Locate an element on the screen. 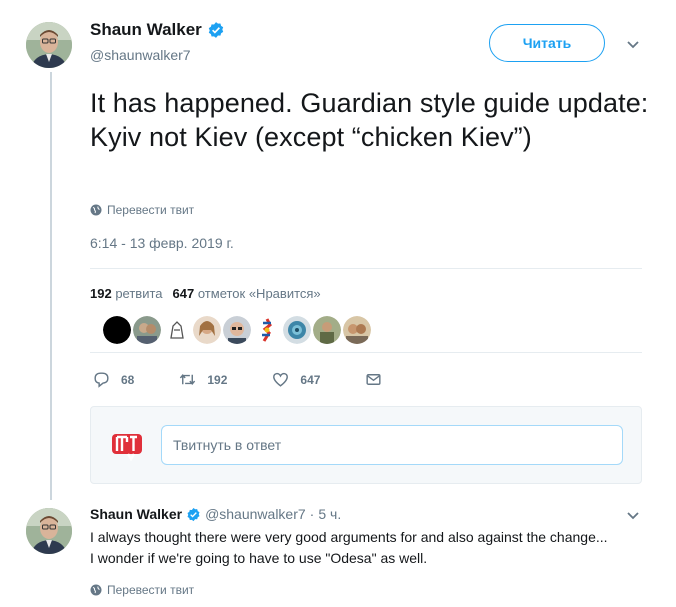  direct-message-button is located at coordinates (378, 379).